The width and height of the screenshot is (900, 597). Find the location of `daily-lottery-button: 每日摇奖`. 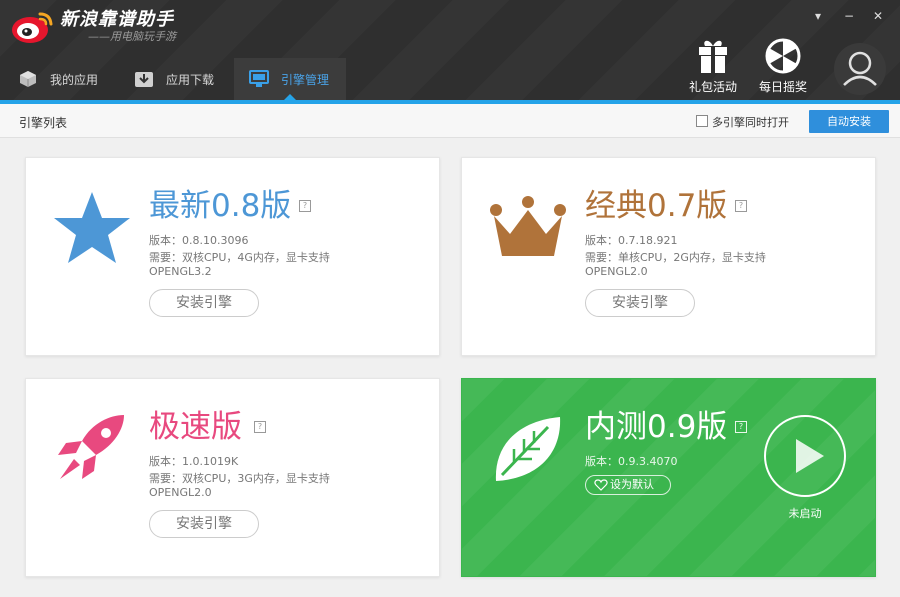

daily-lottery-button: 每日摇奖 is located at coordinates (783, 66).